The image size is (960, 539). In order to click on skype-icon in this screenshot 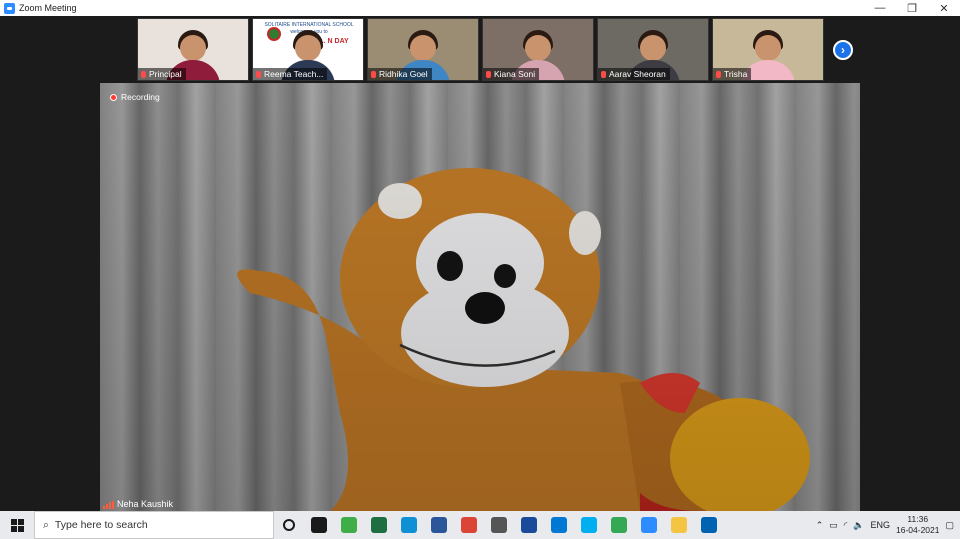, I will do `click(589, 525)`.